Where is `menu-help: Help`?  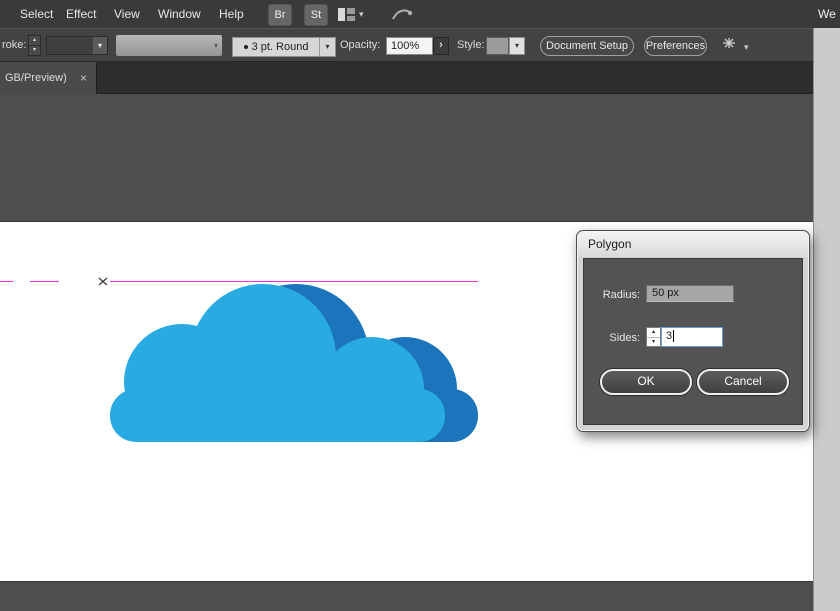 menu-help: Help is located at coordinates (231, 14).